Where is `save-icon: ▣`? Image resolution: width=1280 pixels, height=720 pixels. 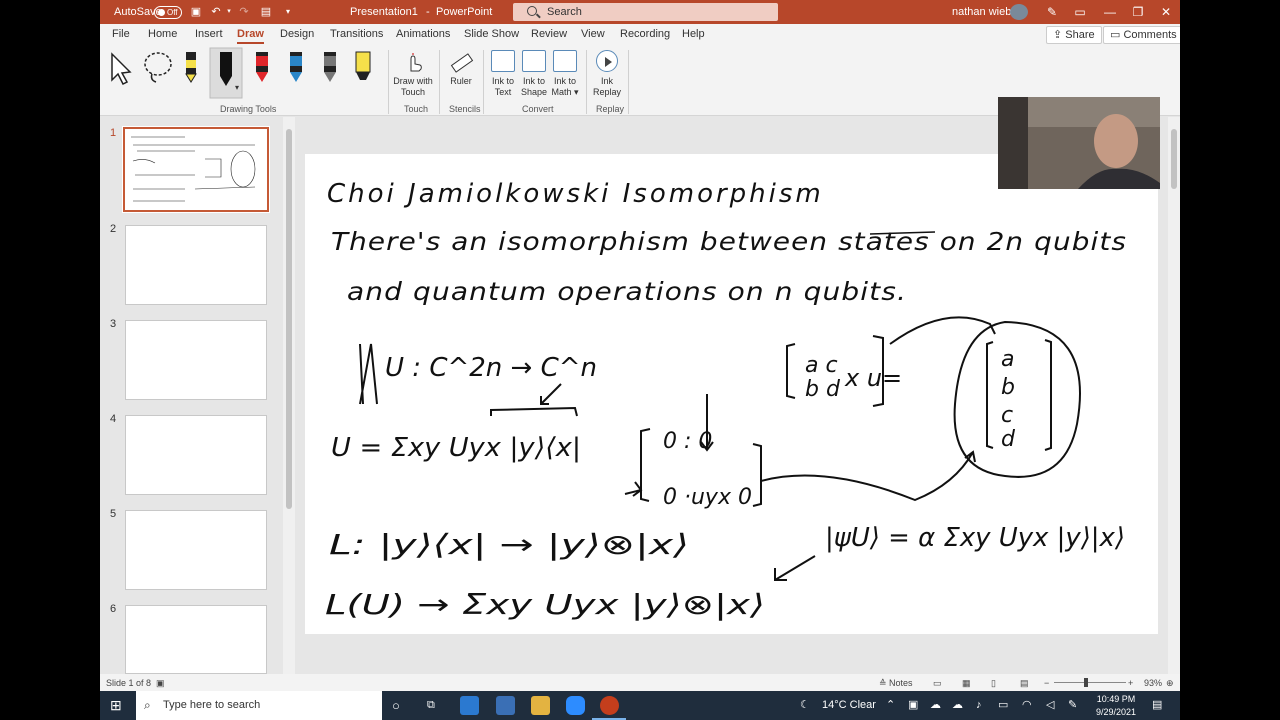
save-icon: ▣ is located at coordinates (196, 12).